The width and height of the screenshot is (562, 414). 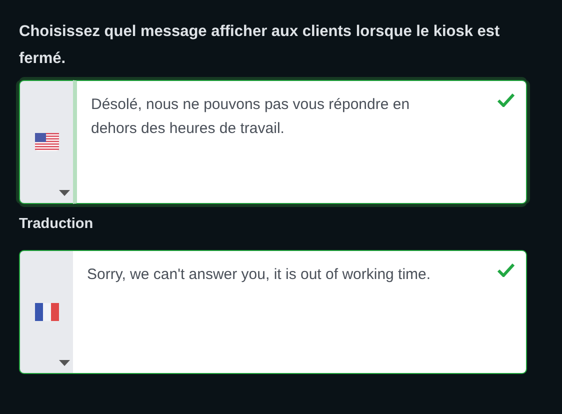 I want to click on caret-icon, so click(x=64, y=193).